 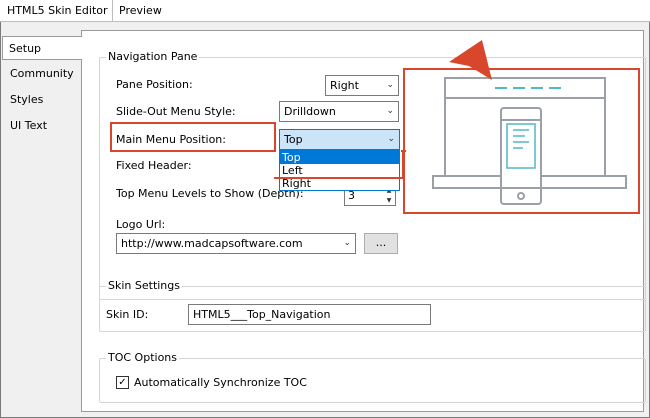 I want to click on side-tab-ui-text: UI Text, so click(x=42, y=126).